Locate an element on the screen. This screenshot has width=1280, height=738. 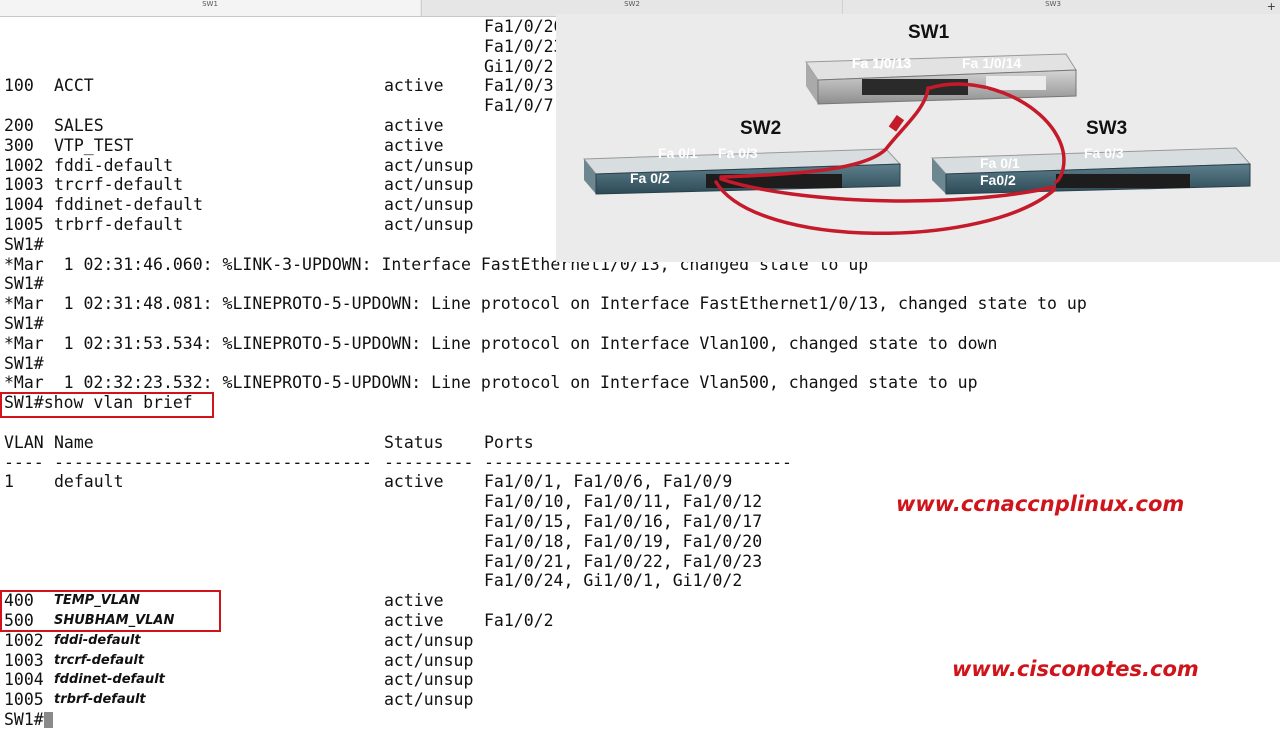
terminal-cell: Gi1/0/2 is located at coordinates (519, 66).